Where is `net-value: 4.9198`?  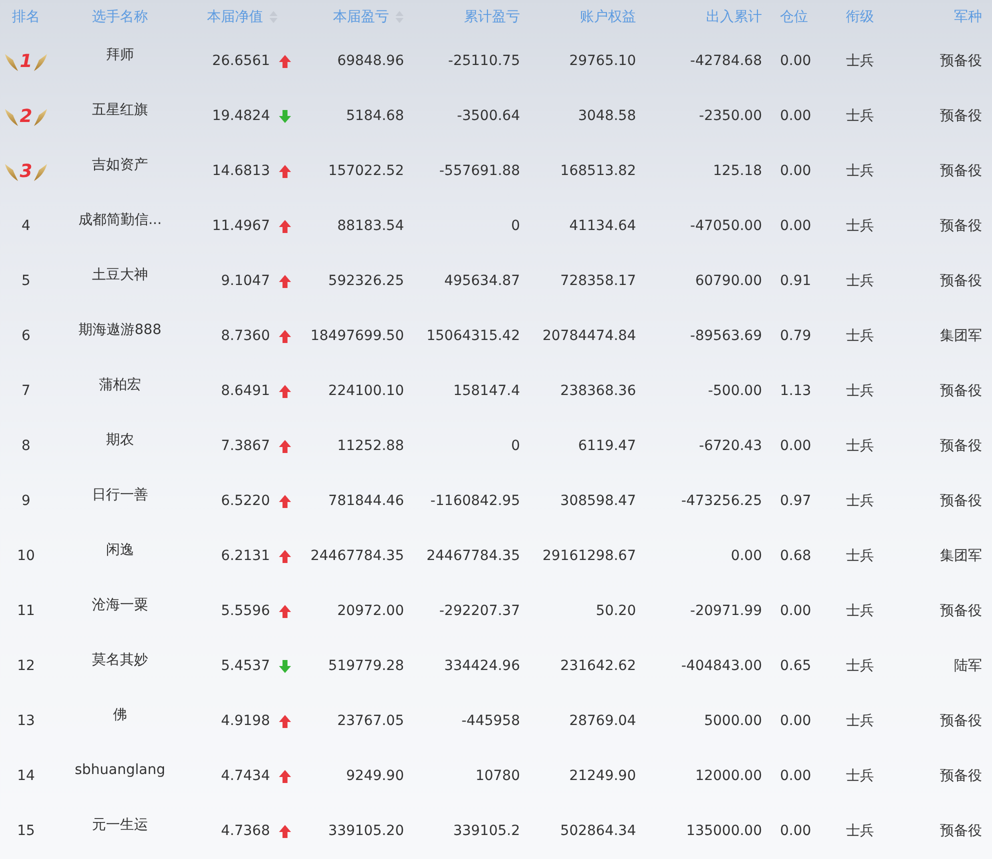 net-value: 4.9198 is located at coordinates (245, 721).